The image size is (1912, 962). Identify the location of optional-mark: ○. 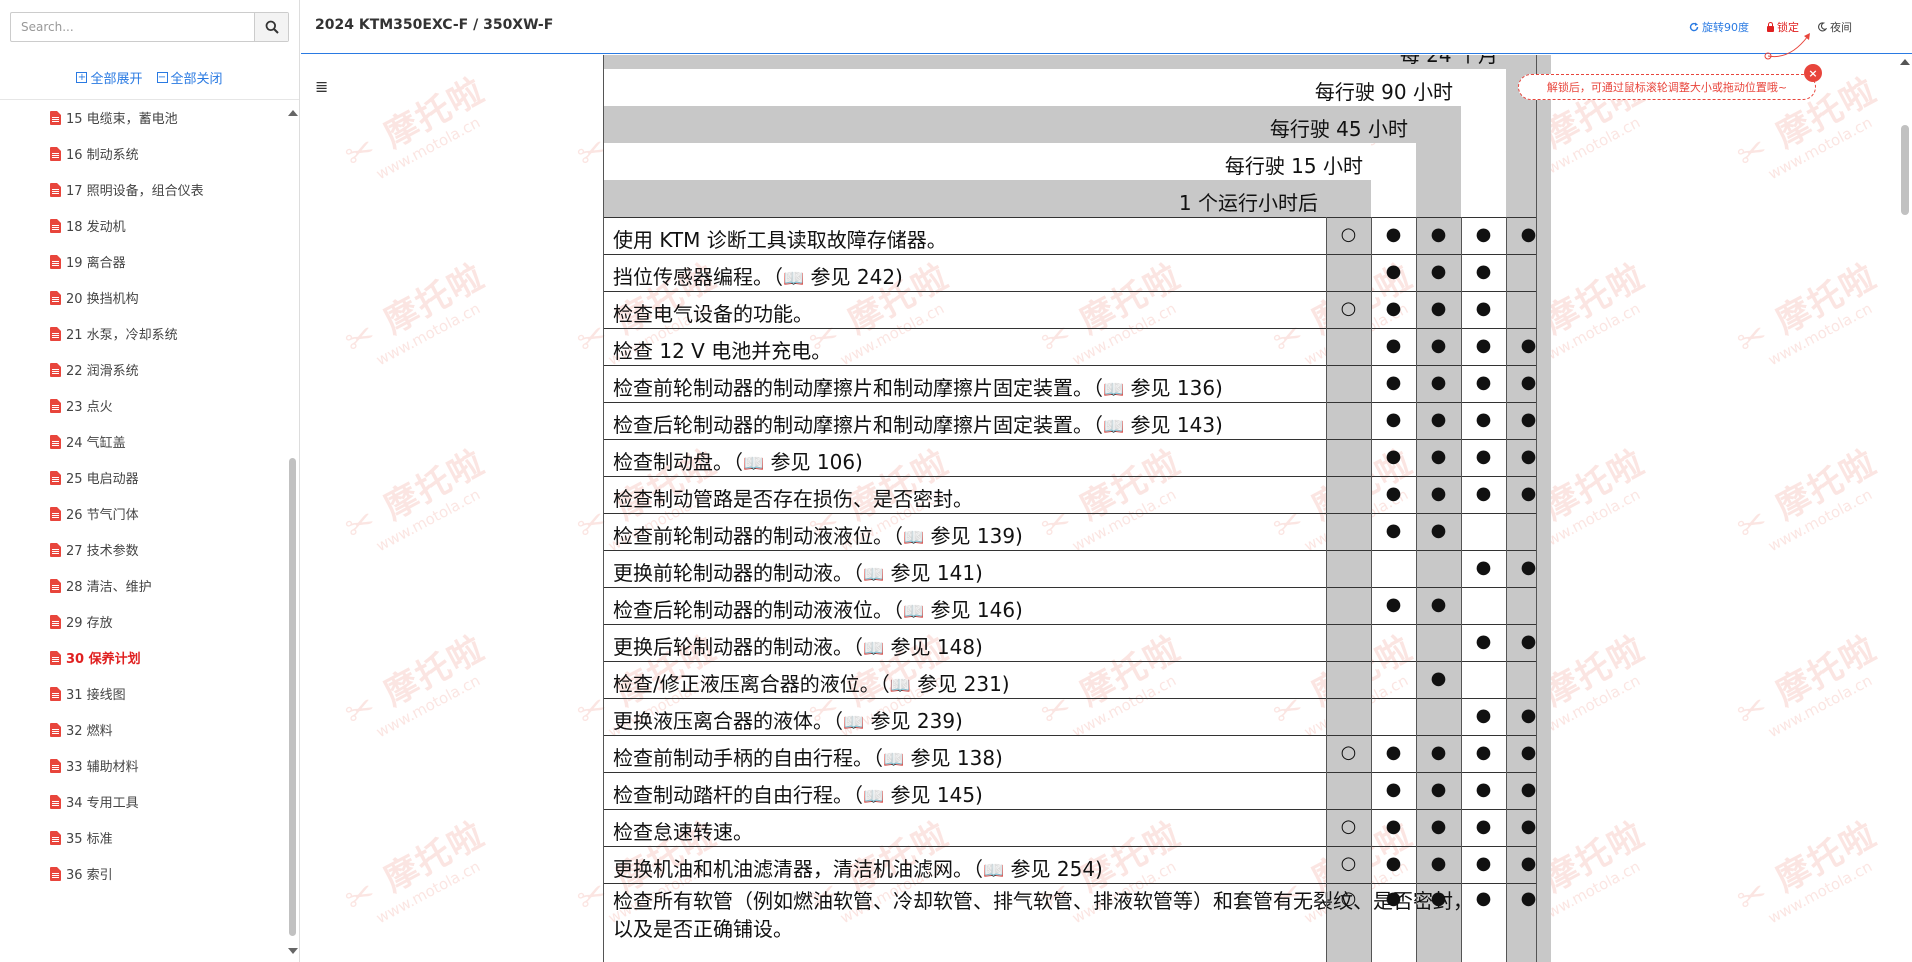
(1348, 308).